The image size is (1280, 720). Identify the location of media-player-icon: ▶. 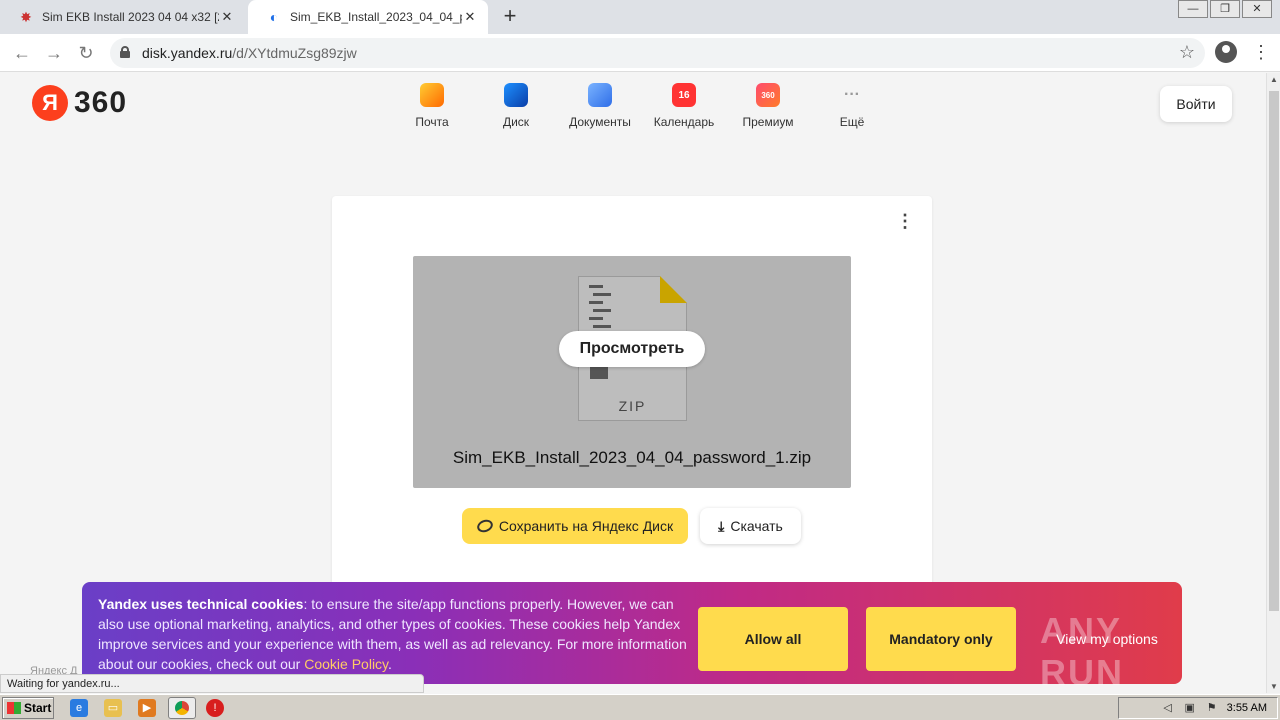
(147, 708).